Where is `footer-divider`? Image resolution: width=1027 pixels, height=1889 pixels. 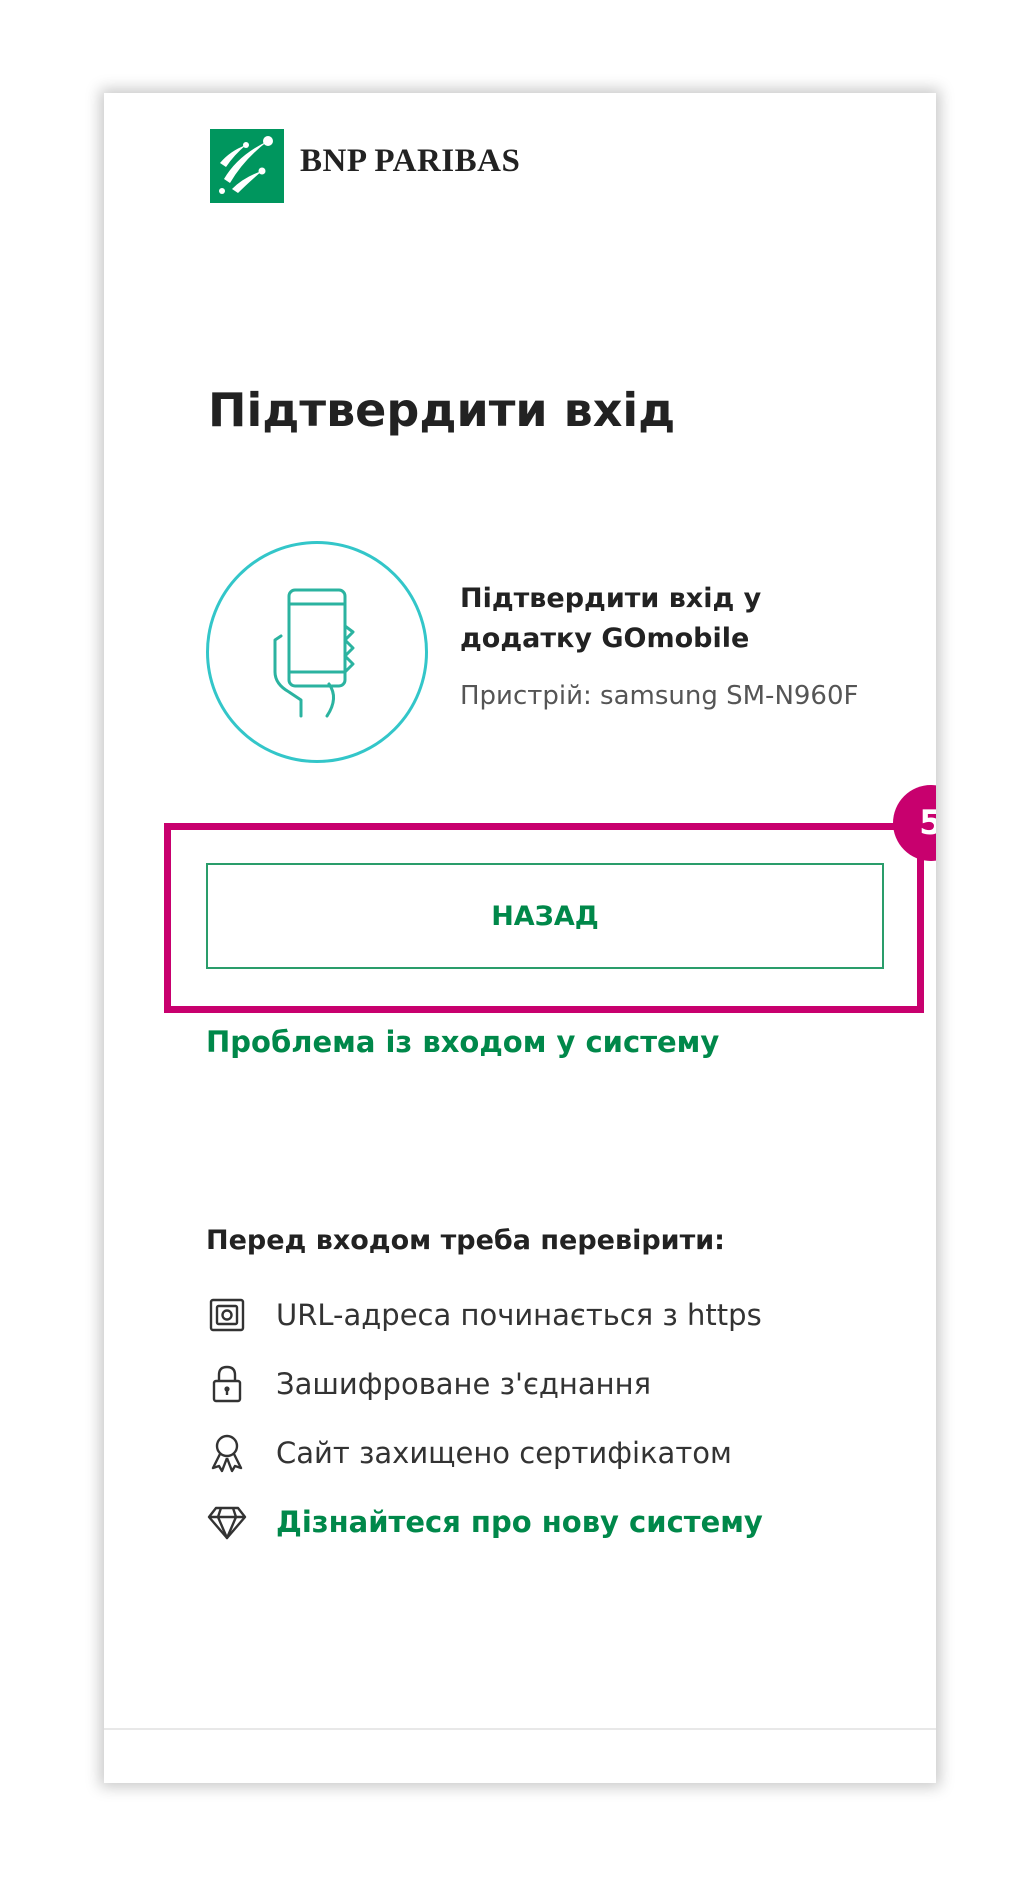
footer-divider is located at coordinates (520, 1729).